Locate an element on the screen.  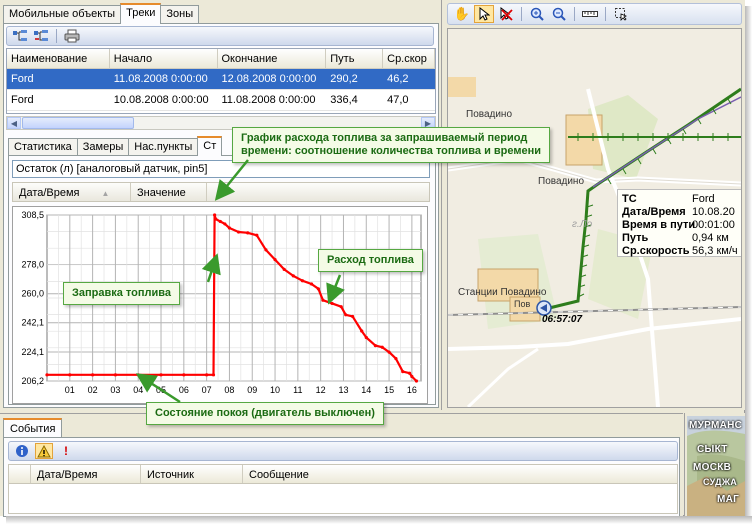
tracks-toolbar is located at coordinates (220, 36).